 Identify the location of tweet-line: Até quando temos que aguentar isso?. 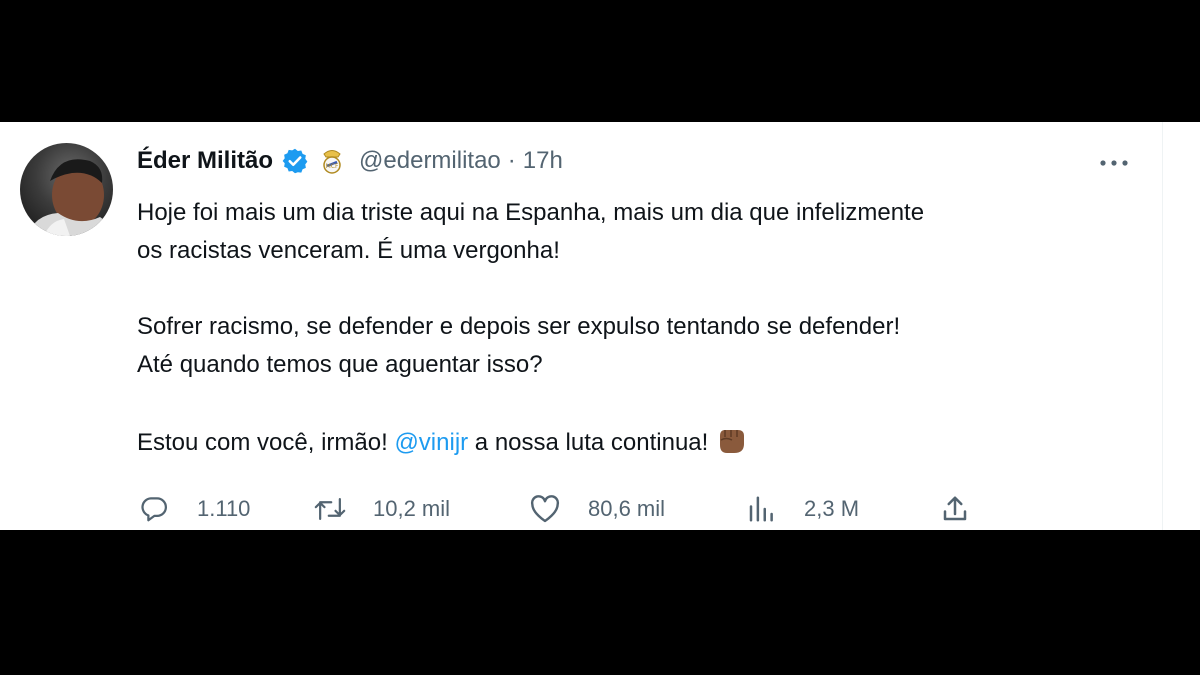
(340, 364).